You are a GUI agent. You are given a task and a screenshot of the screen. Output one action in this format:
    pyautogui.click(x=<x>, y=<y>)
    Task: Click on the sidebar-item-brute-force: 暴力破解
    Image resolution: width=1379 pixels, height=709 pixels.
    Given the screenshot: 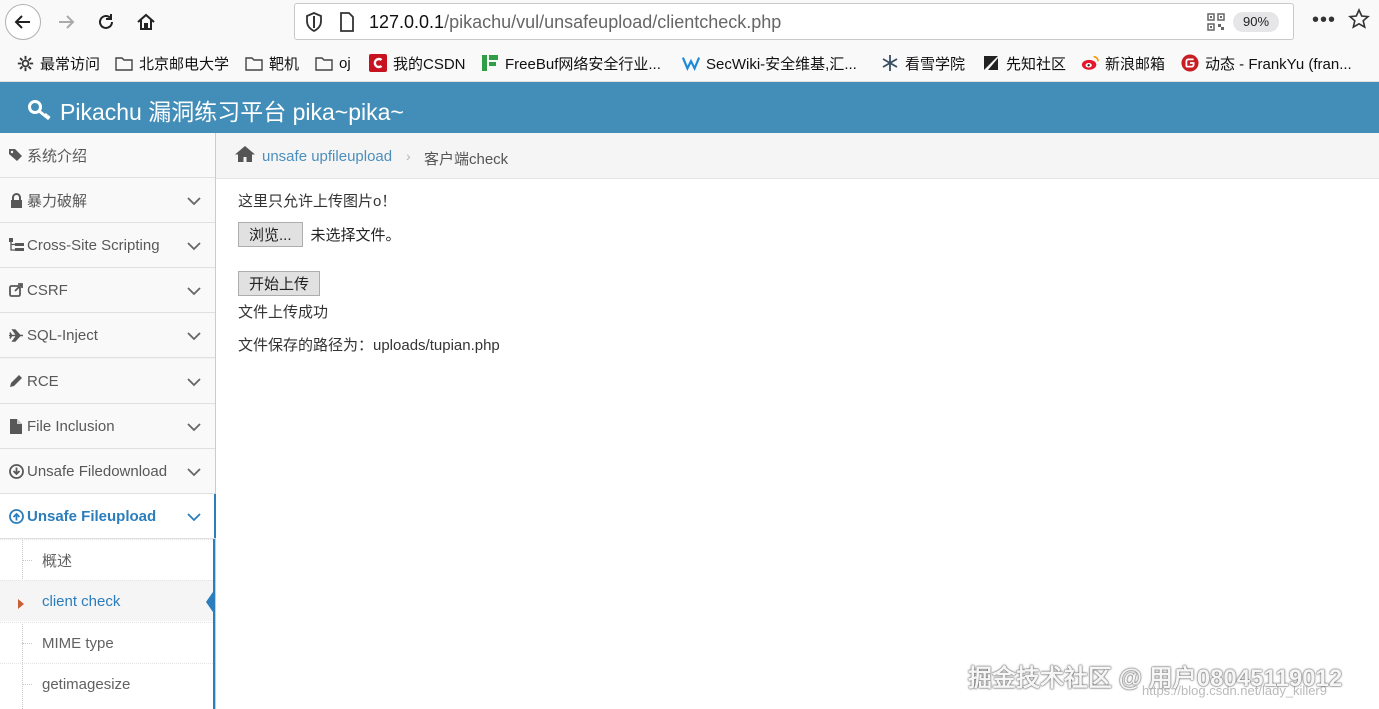 What is the action you would take?
    pyautogui.click(x=107, y=200)
    